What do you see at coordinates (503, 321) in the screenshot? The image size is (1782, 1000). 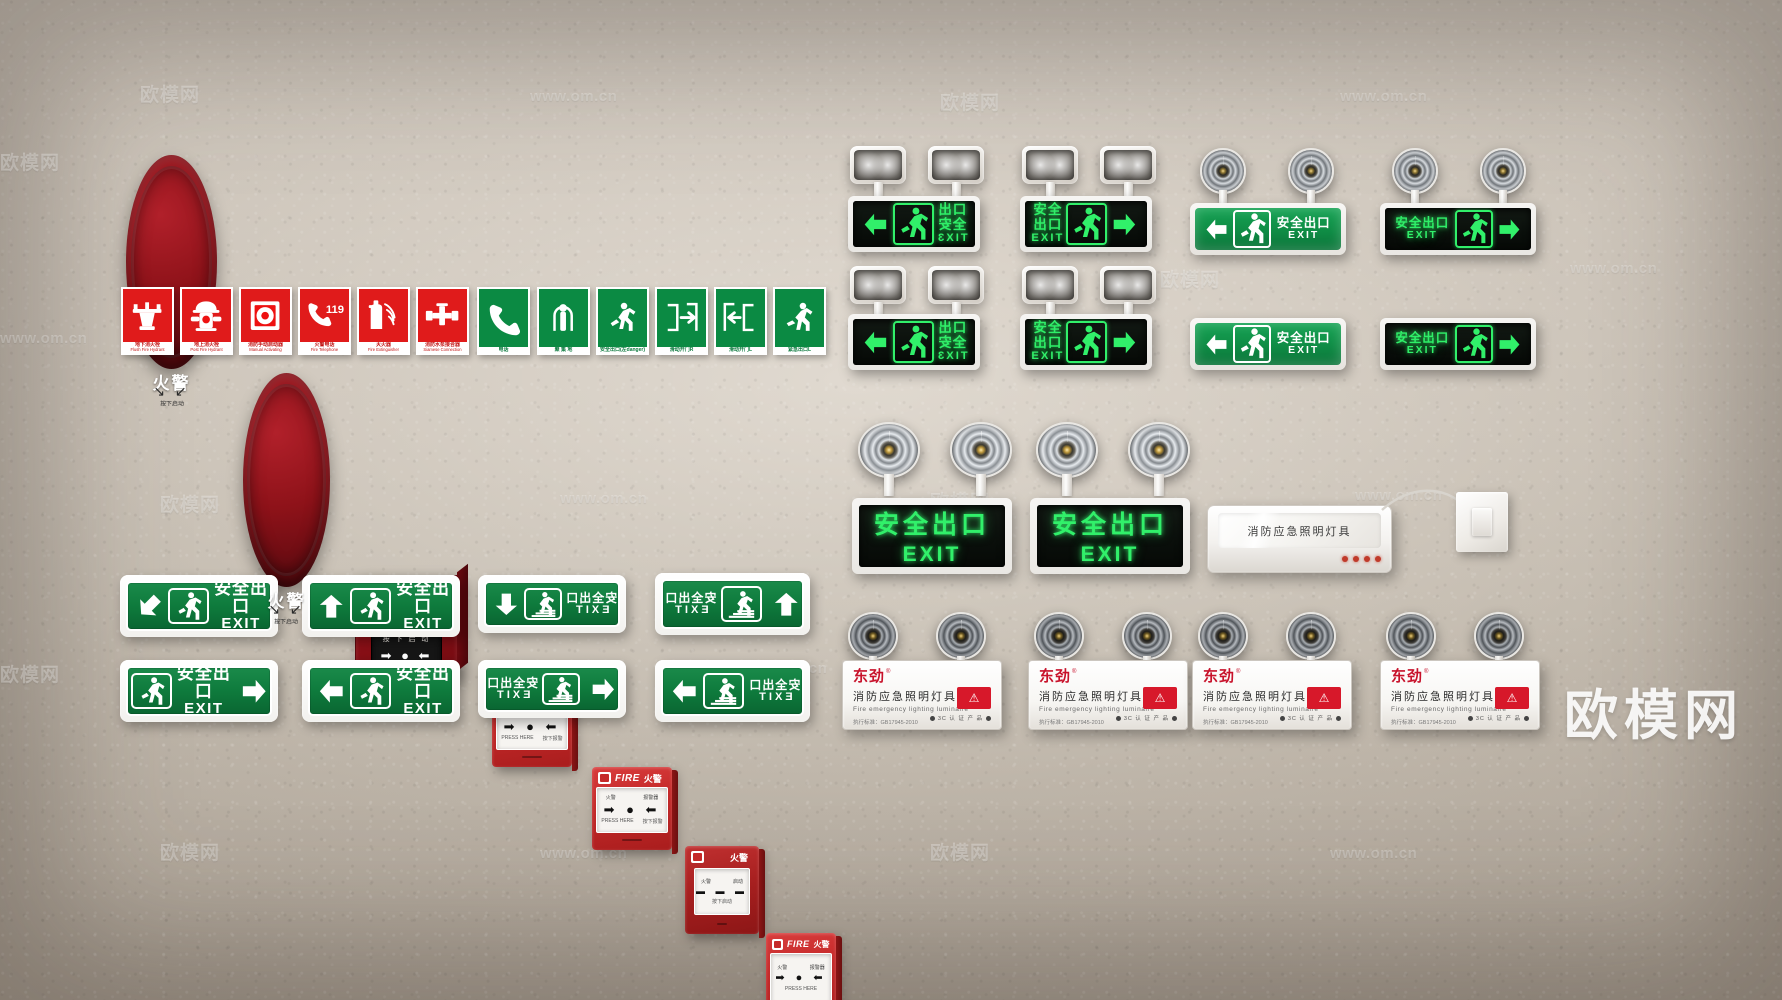 I see `sign-telephone: 电话` at bounding box center [503, 321].